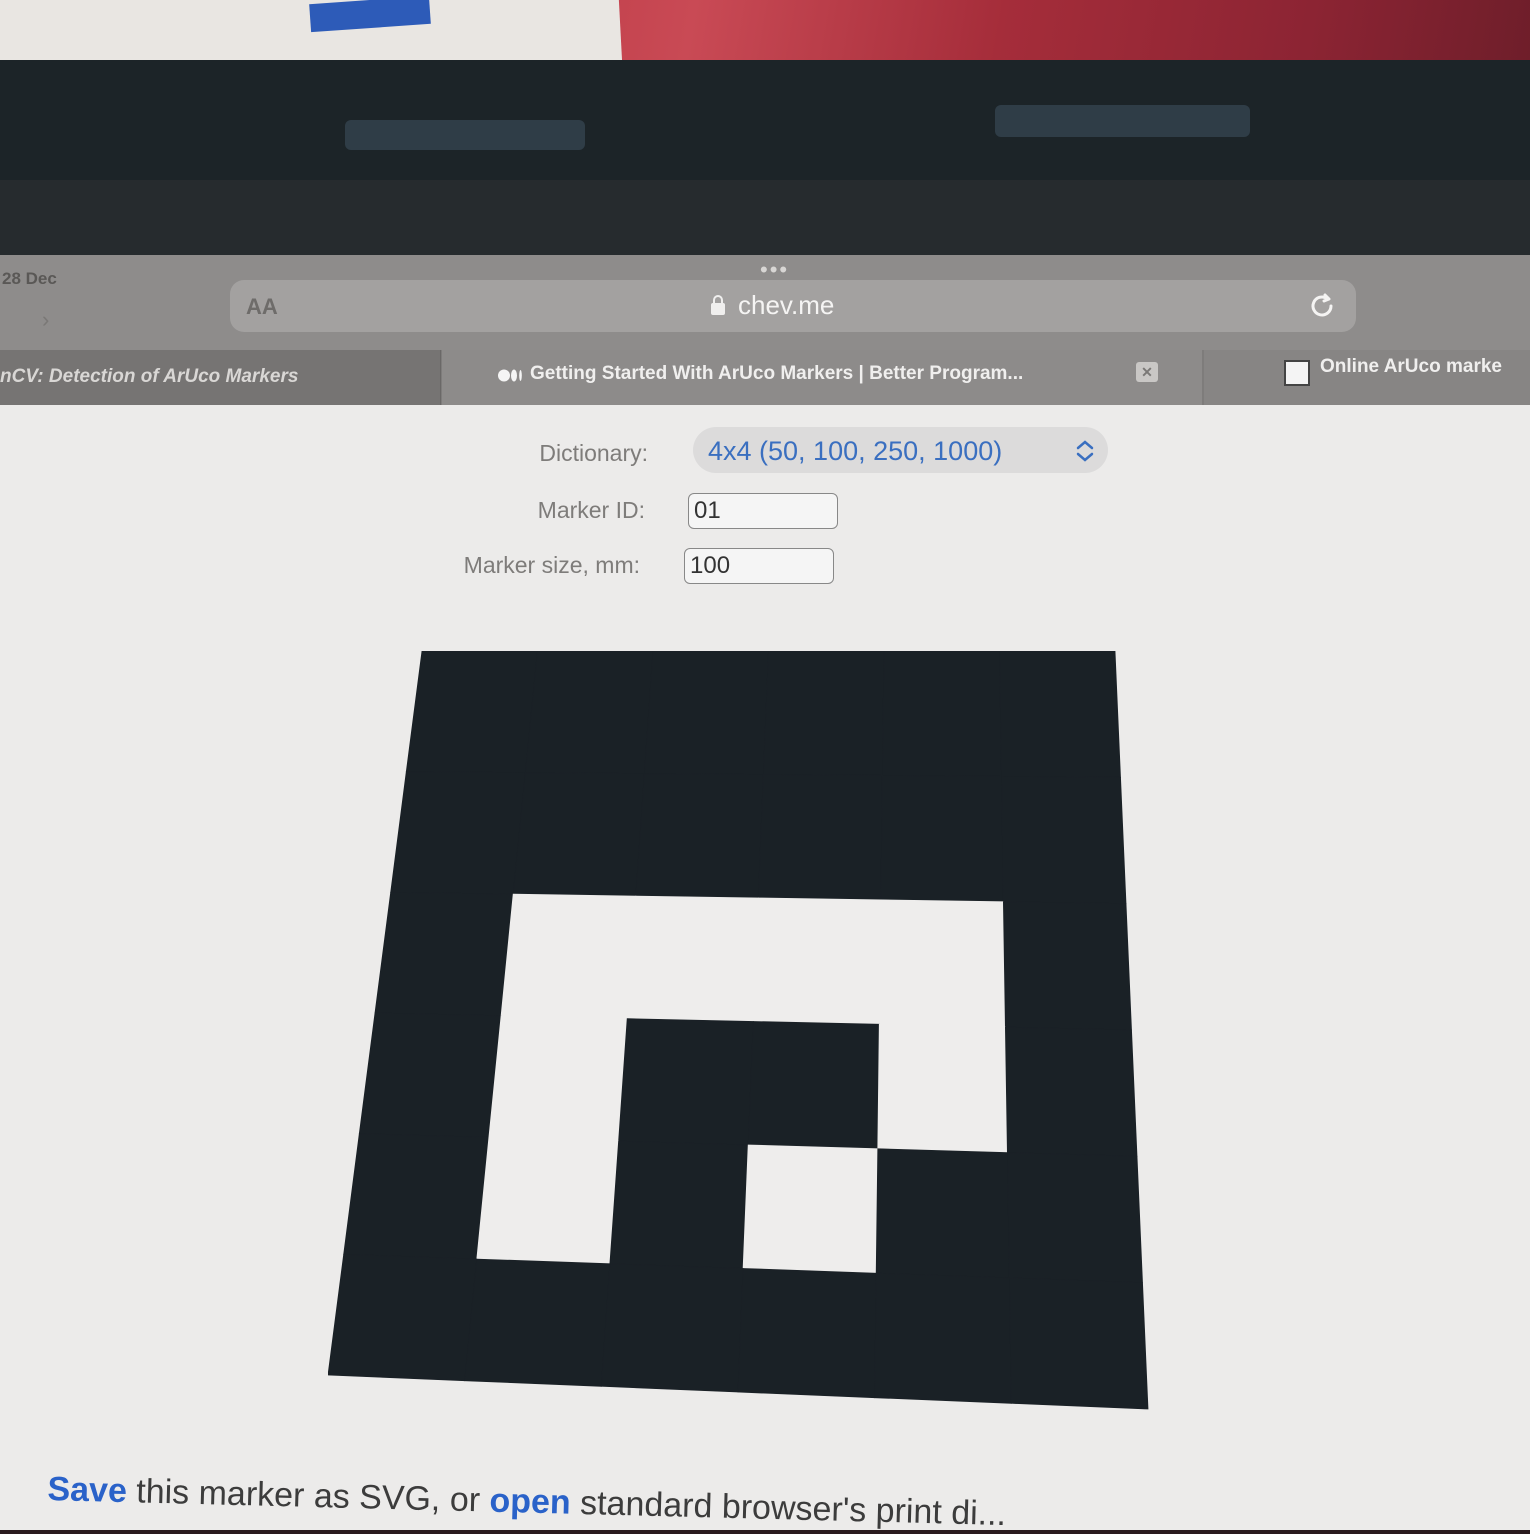  What do you see at coordinates (262, 307) in the screenshot?
I see `text-size-button: AA` at bounding box center [262, 307].